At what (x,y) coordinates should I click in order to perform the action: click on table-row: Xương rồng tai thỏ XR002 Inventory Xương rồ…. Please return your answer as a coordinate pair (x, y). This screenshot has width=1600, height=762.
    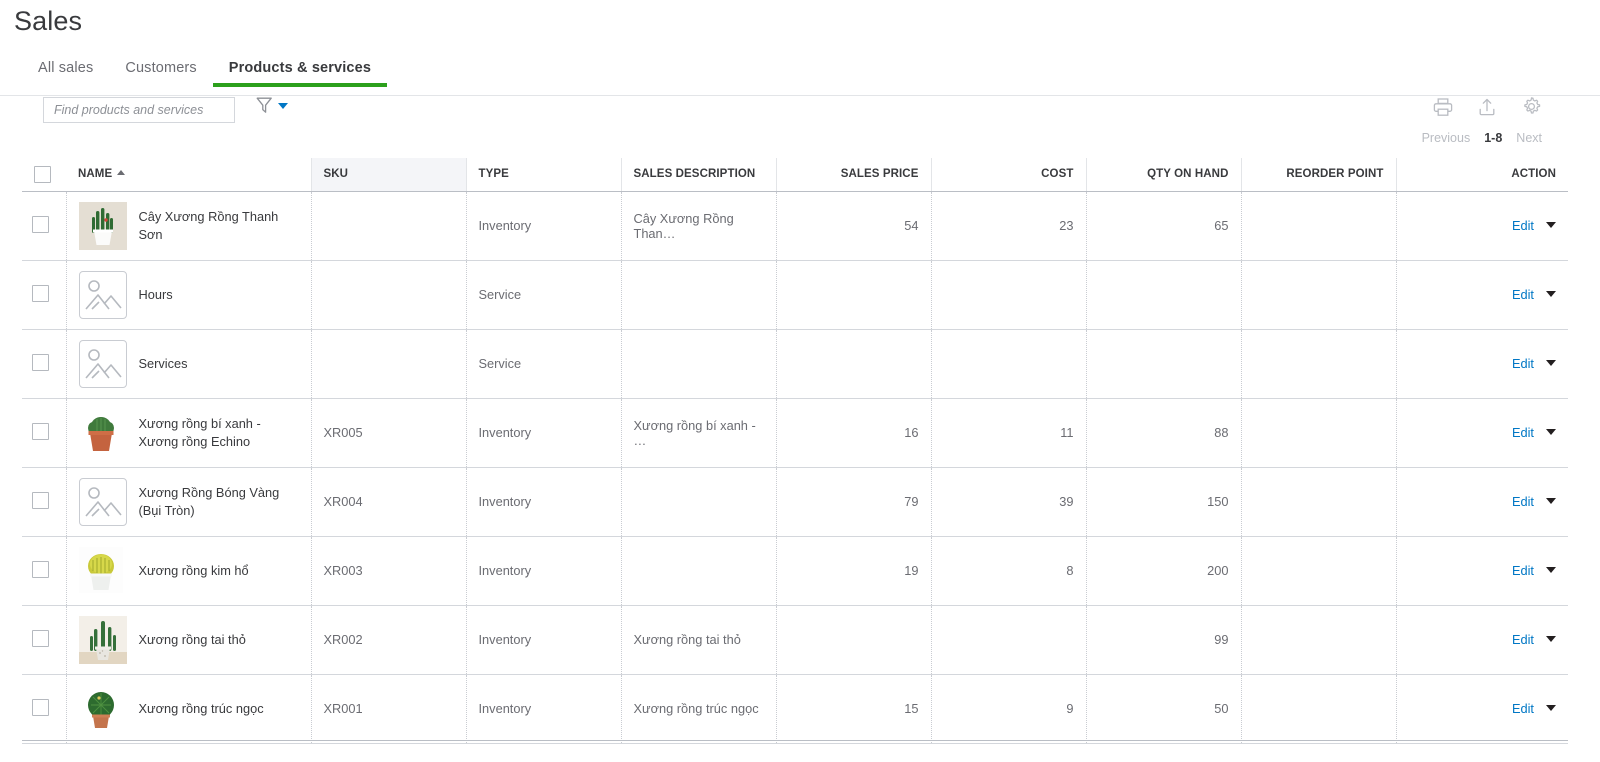
    Looking at the image, I should click on (795, 640).